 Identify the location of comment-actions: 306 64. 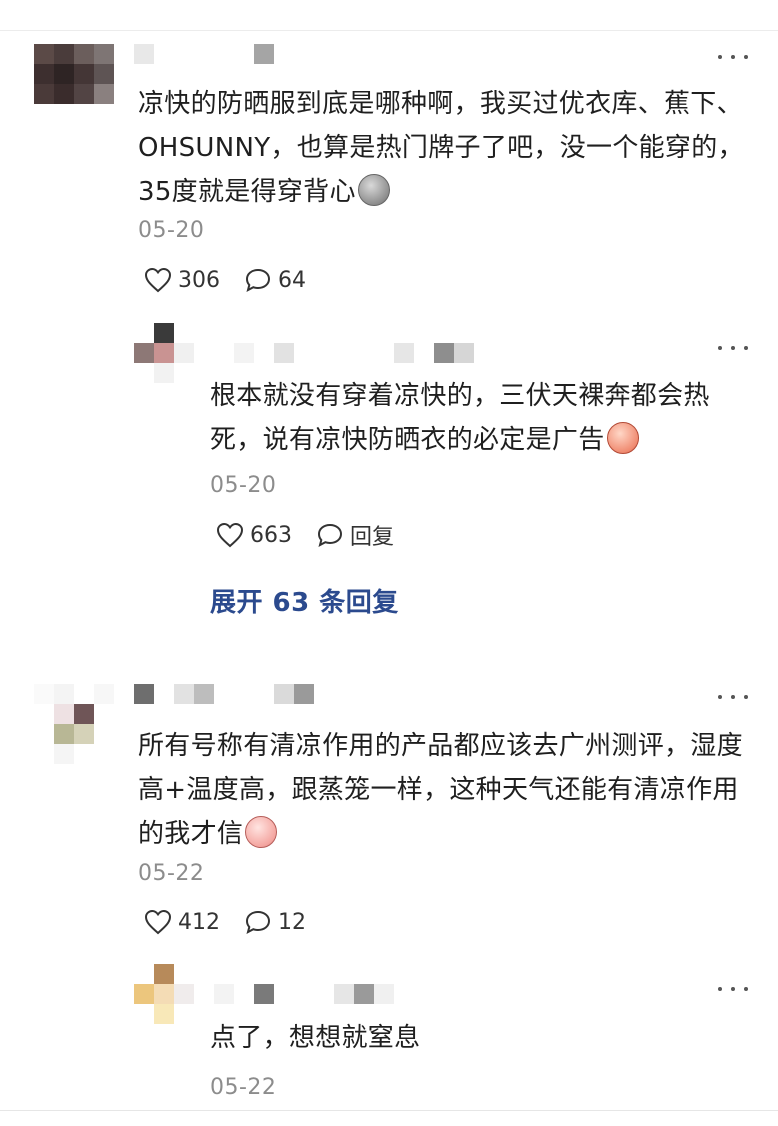
(237, 280).